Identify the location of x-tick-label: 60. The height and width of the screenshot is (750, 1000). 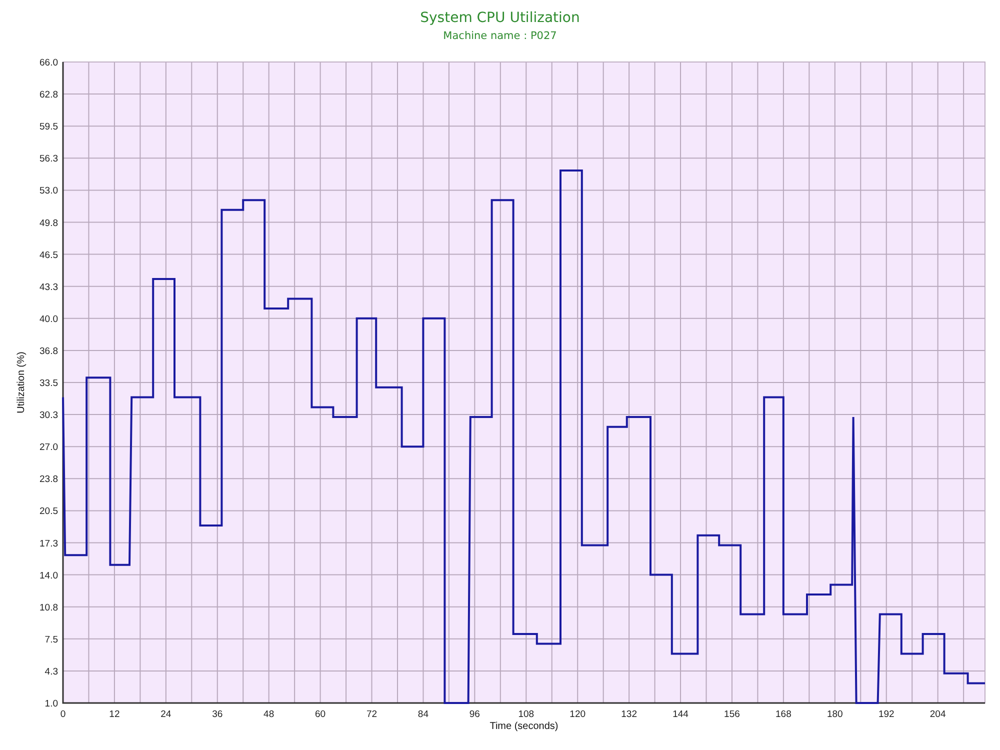
(320, 714).